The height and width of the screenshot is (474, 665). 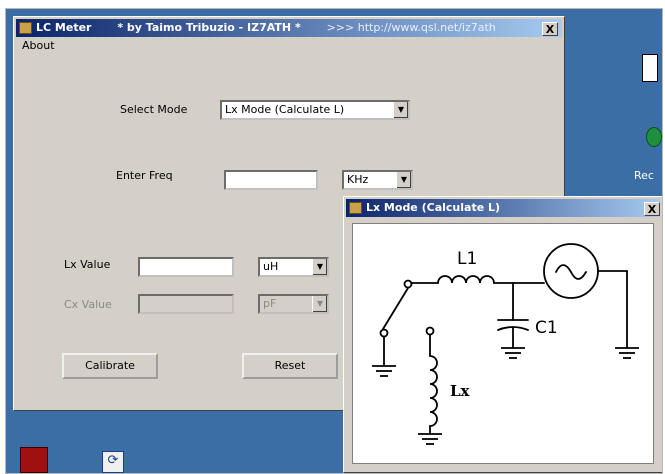 What do you see at coordinates (144, 175) in the screenshot?
I see `enter-freq-label: Enter Freq` at bounding box center [144, 175].